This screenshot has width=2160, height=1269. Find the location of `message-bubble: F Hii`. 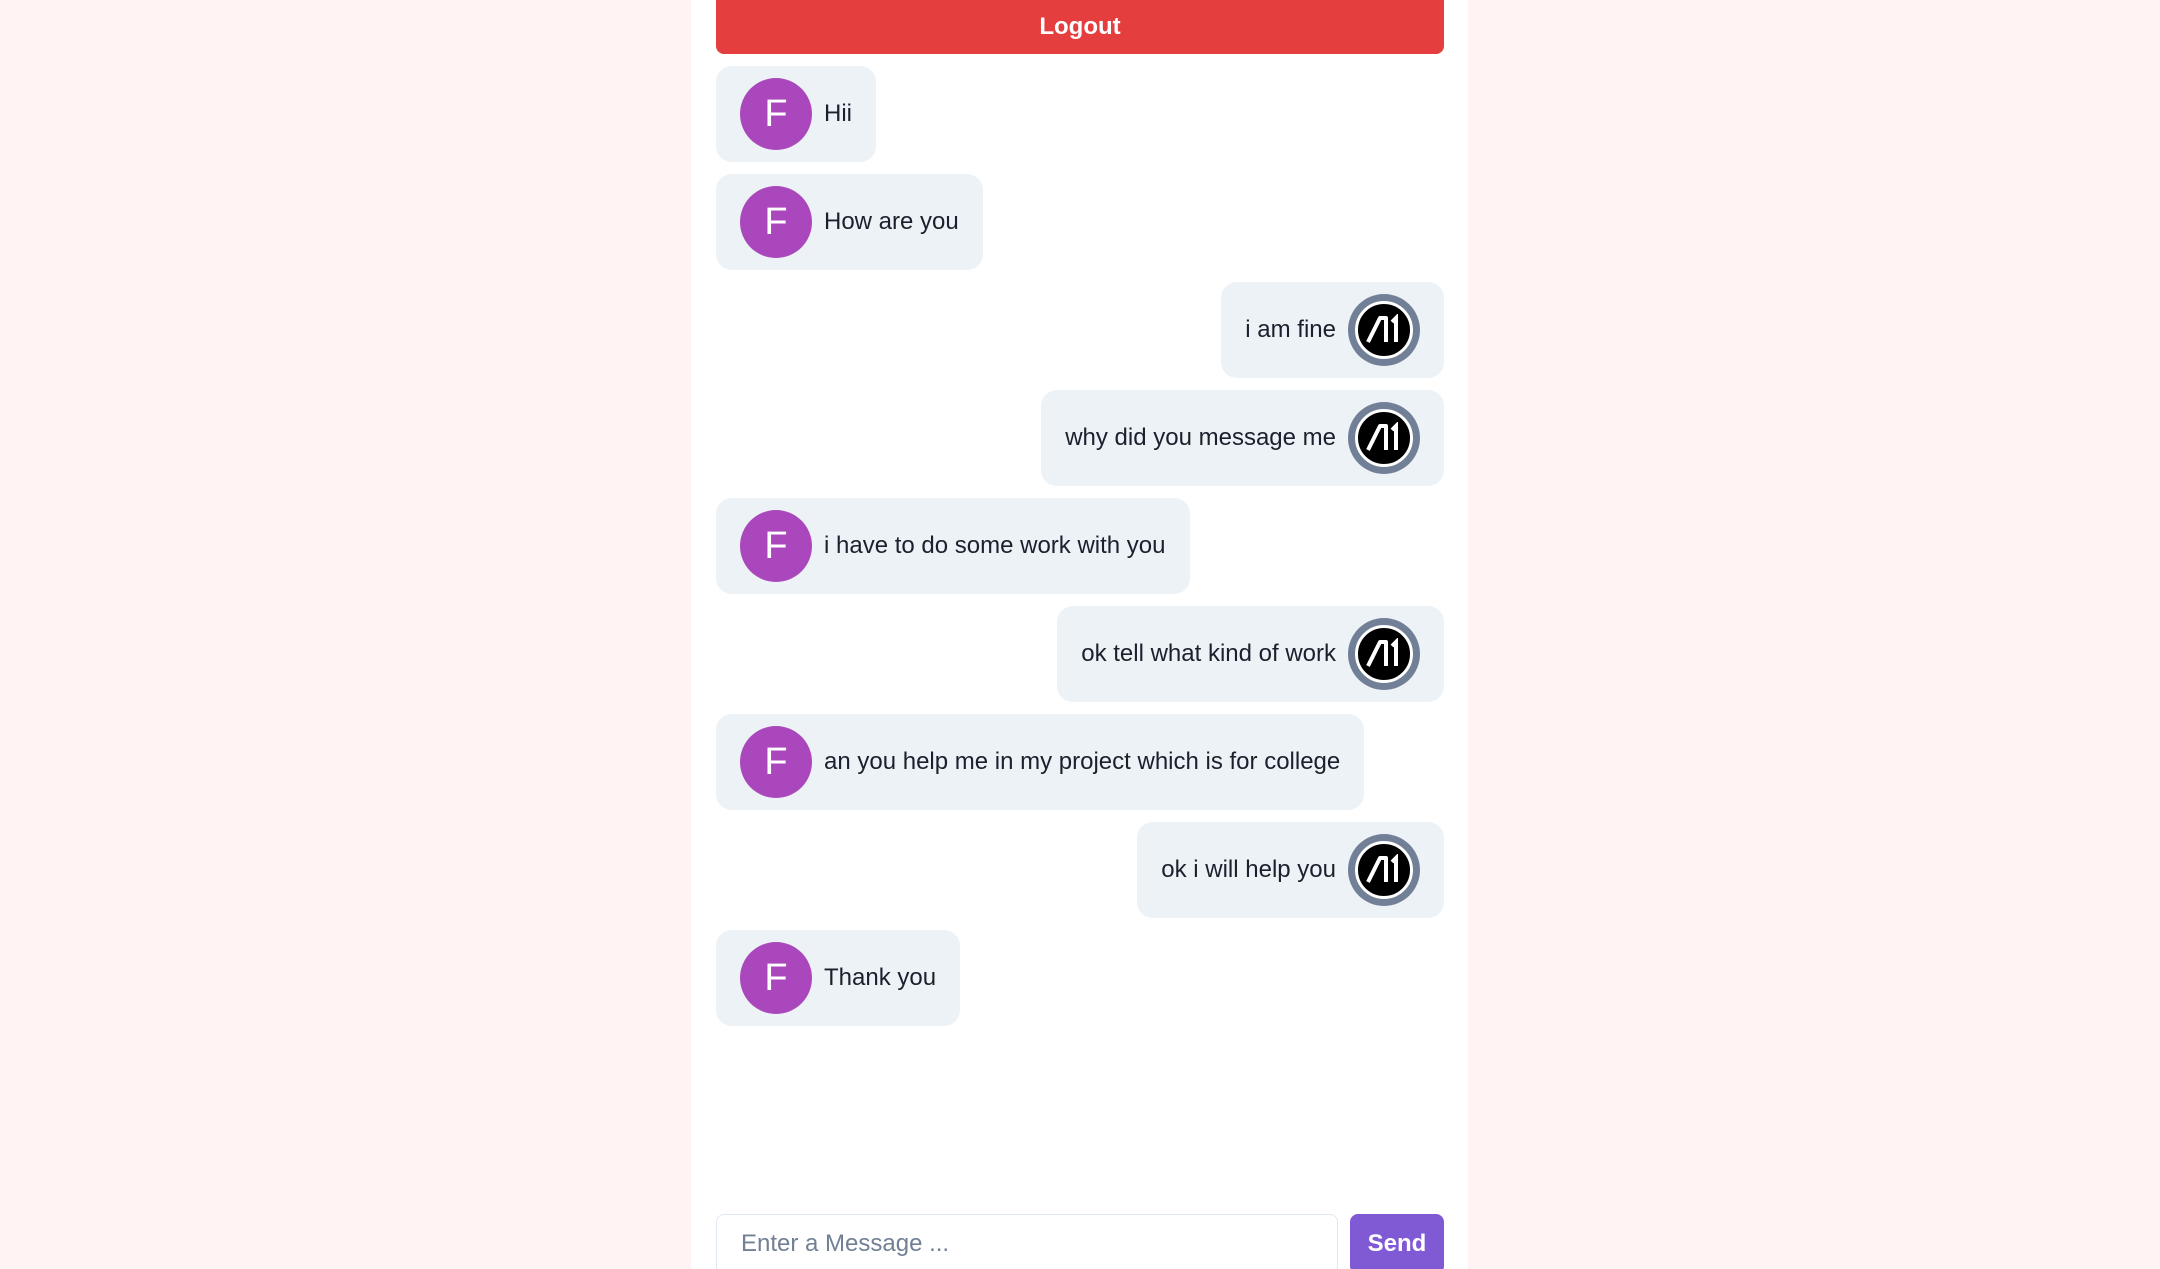

message-bubble: F Hii is located at coordinates (796, 114).